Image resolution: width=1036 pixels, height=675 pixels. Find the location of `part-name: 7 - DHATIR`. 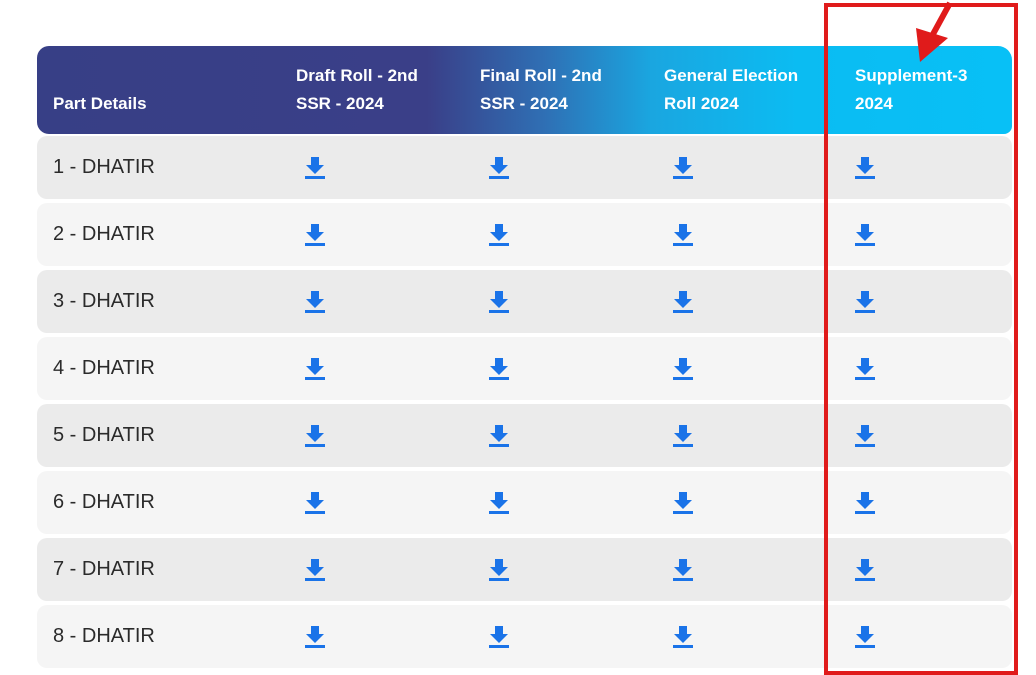

part-name: 7 - DHATIR is located at coordinates (104, 569).